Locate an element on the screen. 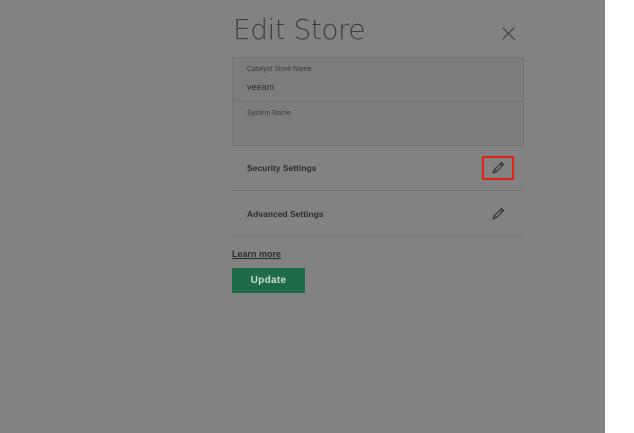 This screenshot has height=433, width=634. page-edge-strip is located at coordinates (619, 216).